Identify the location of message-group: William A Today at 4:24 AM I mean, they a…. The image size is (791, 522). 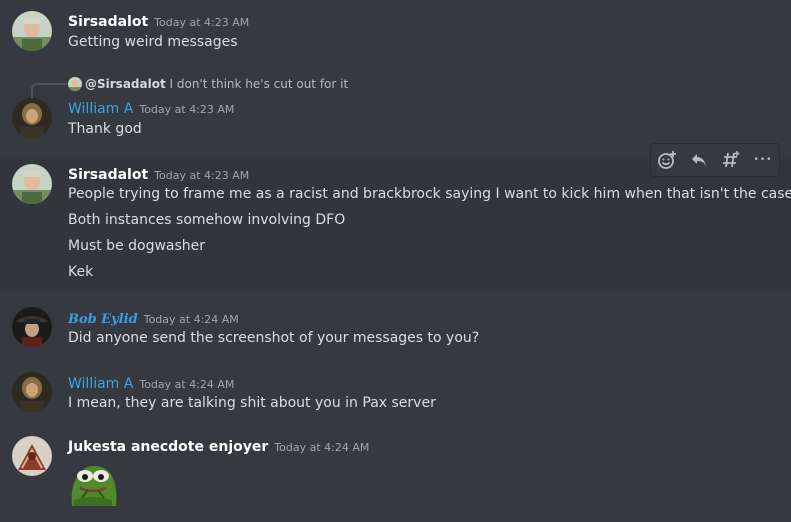
(395, 391).